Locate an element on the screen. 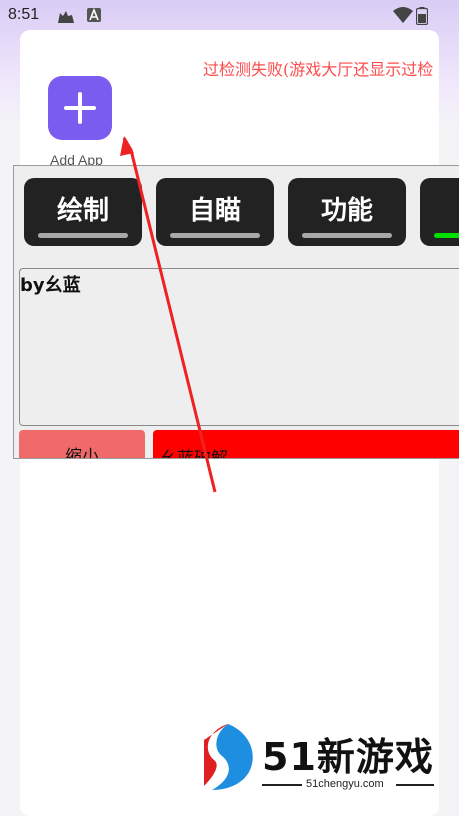 The width and height of the screenshot is (459, 816). watermark-logo-icon is located at coordinates (228, 757).